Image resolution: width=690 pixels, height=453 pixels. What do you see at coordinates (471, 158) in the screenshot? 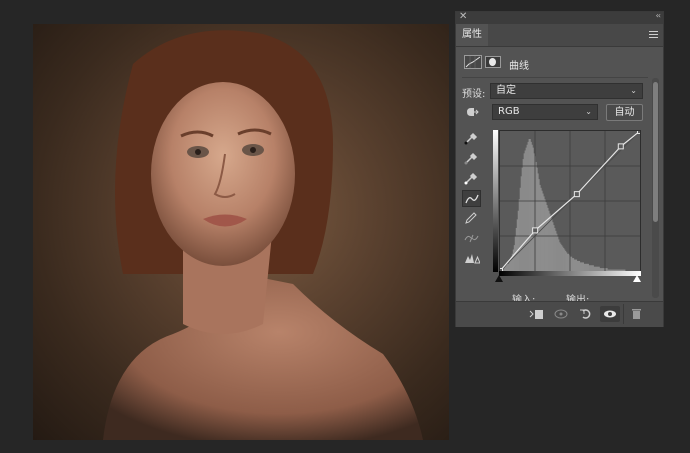
I see `gray-eyedropper-icon` at bounding box center [471, 158].